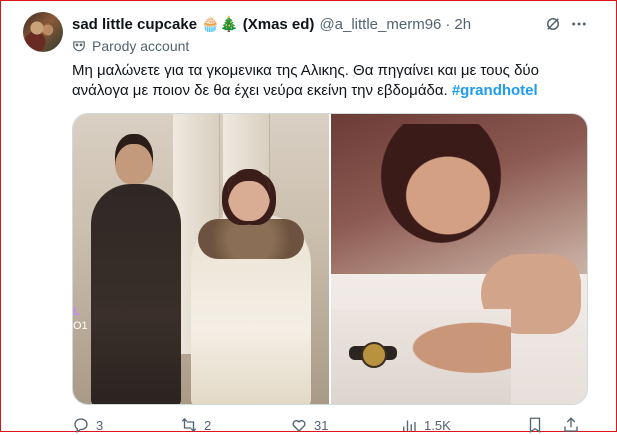 Image resolution: width=617 pixels, height=435 pixels. Describe the element at coordinates (193, 24) in the screenshot. I see `display-name: sad little cupcake 🧁🎄 (Xmas ed)` at that location.